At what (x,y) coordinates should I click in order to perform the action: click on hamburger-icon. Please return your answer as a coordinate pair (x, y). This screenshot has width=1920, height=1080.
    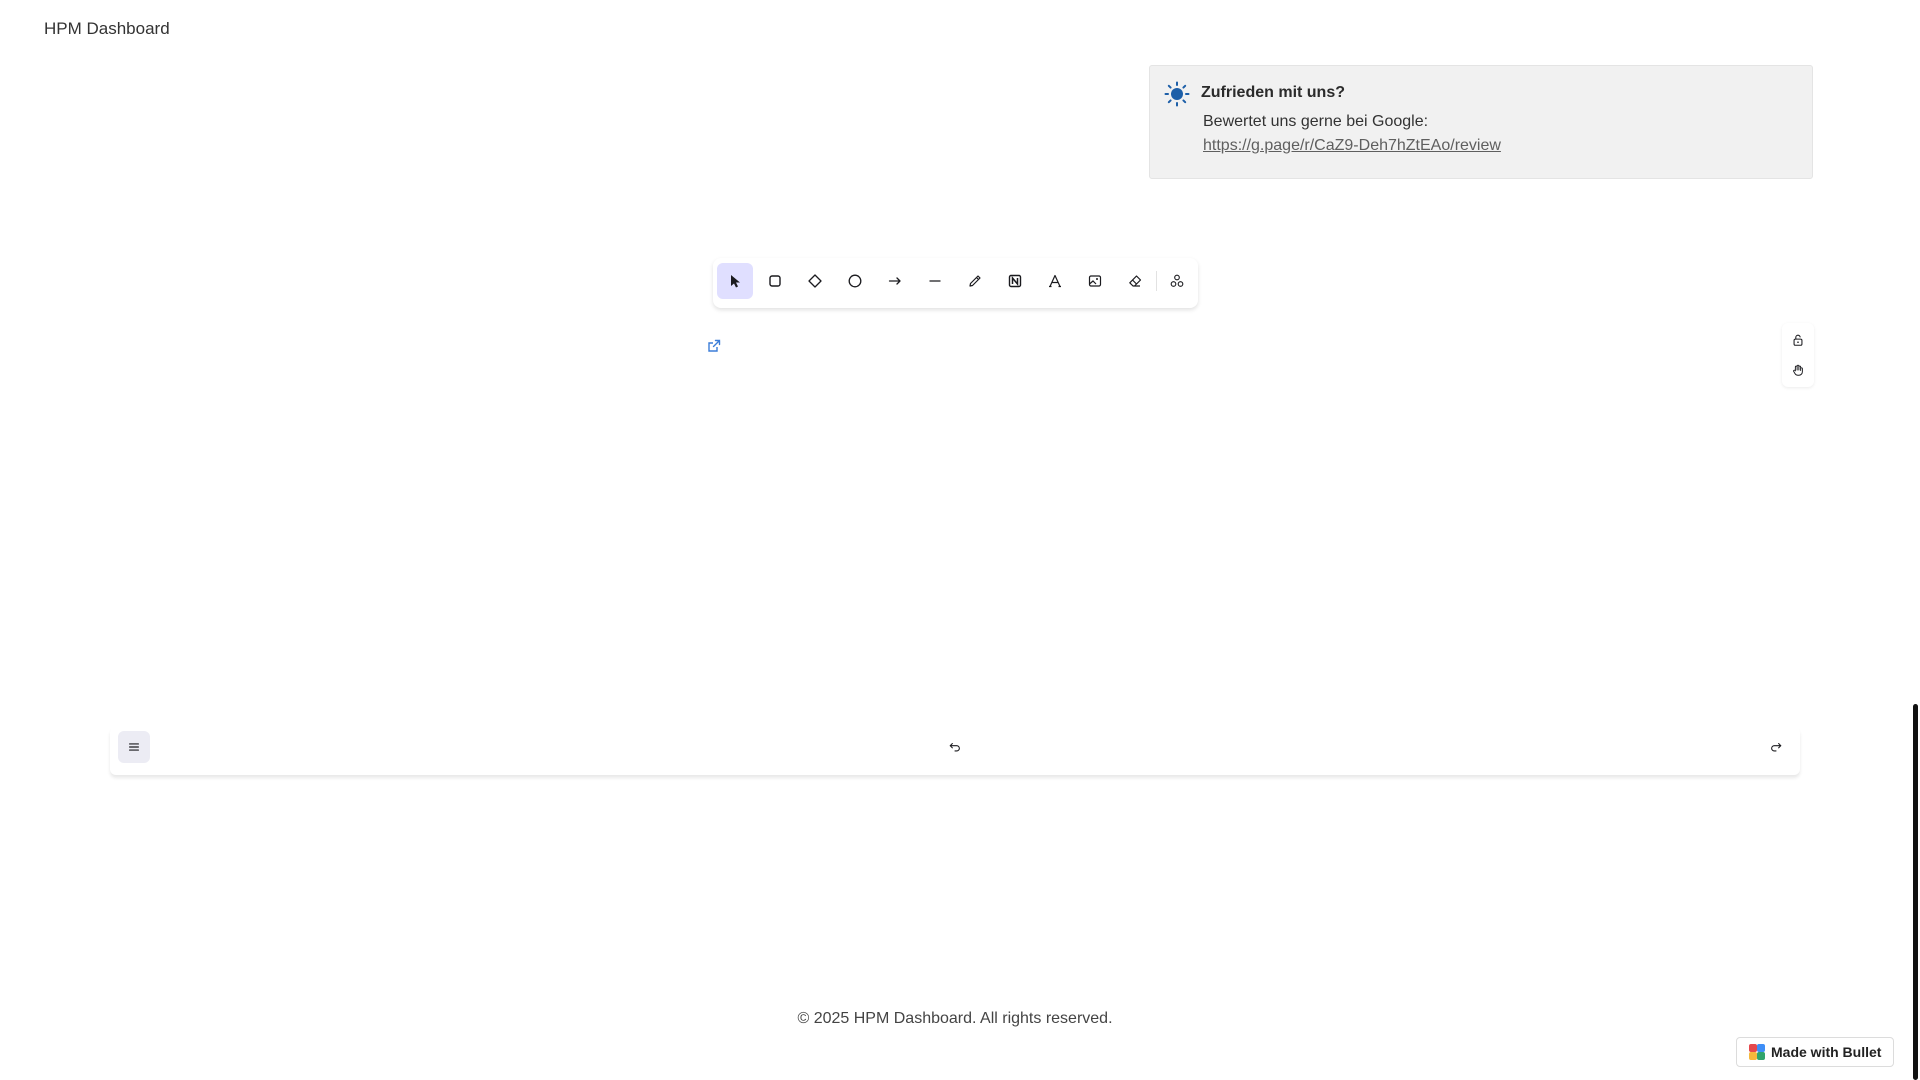
    Looking at the image, I should click on (134, 747).